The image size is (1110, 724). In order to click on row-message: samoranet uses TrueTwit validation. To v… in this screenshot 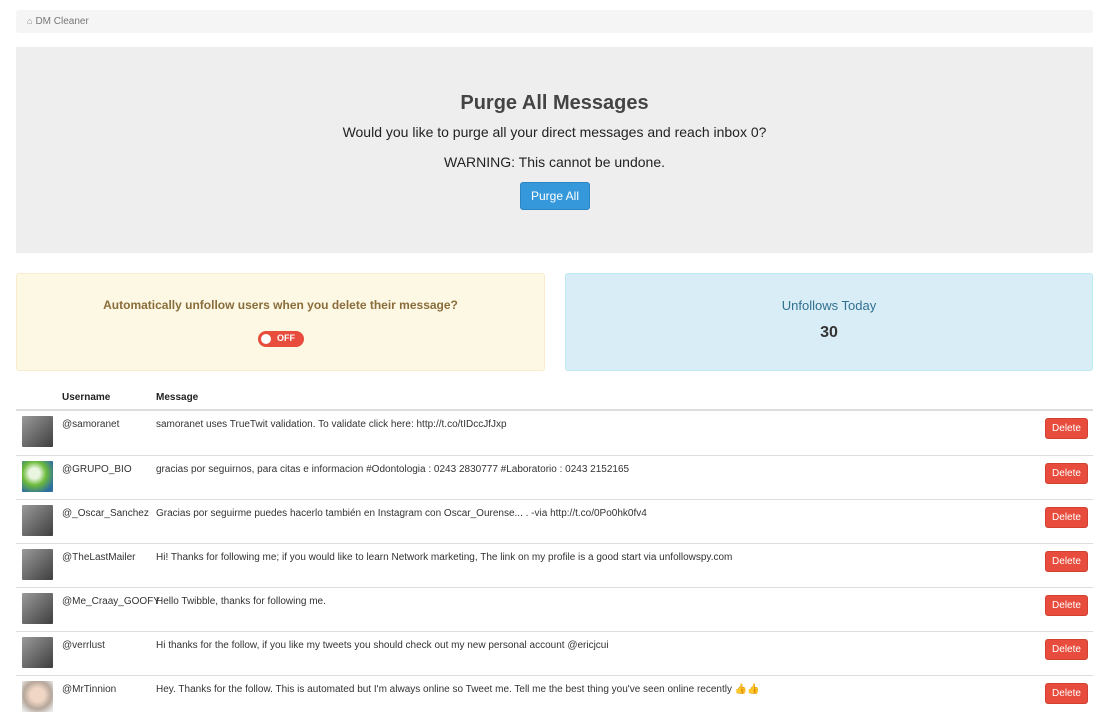, I will do `click(331, 424)`.